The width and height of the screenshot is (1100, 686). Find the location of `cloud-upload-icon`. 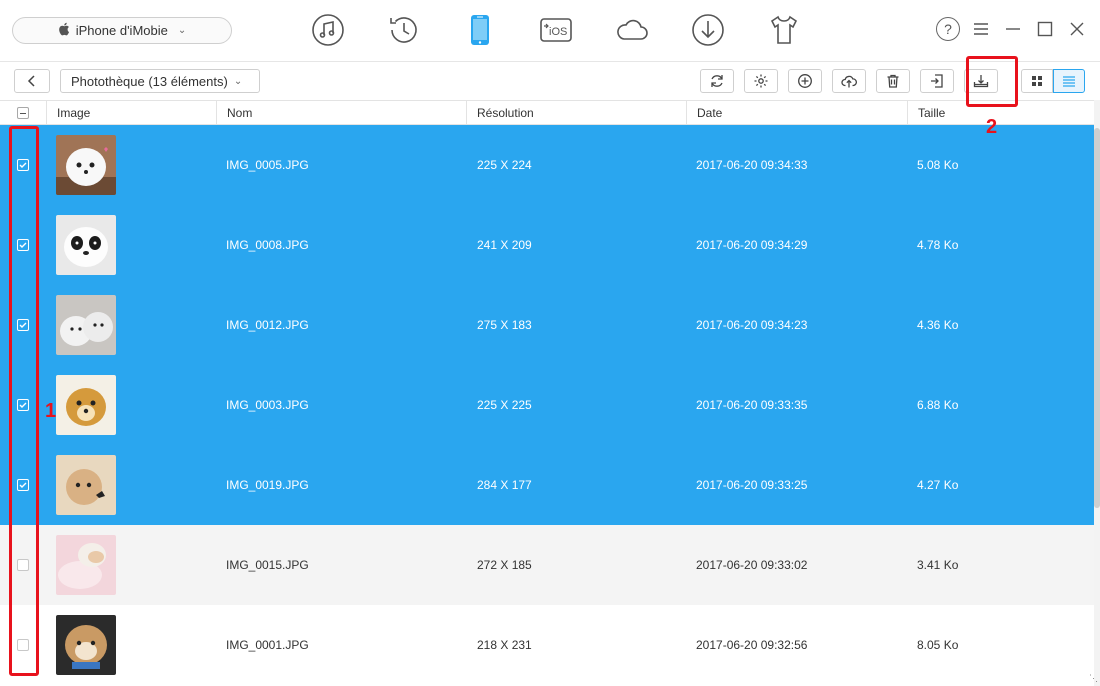

cloud-upload-icon is located at coordinates (849, 81).